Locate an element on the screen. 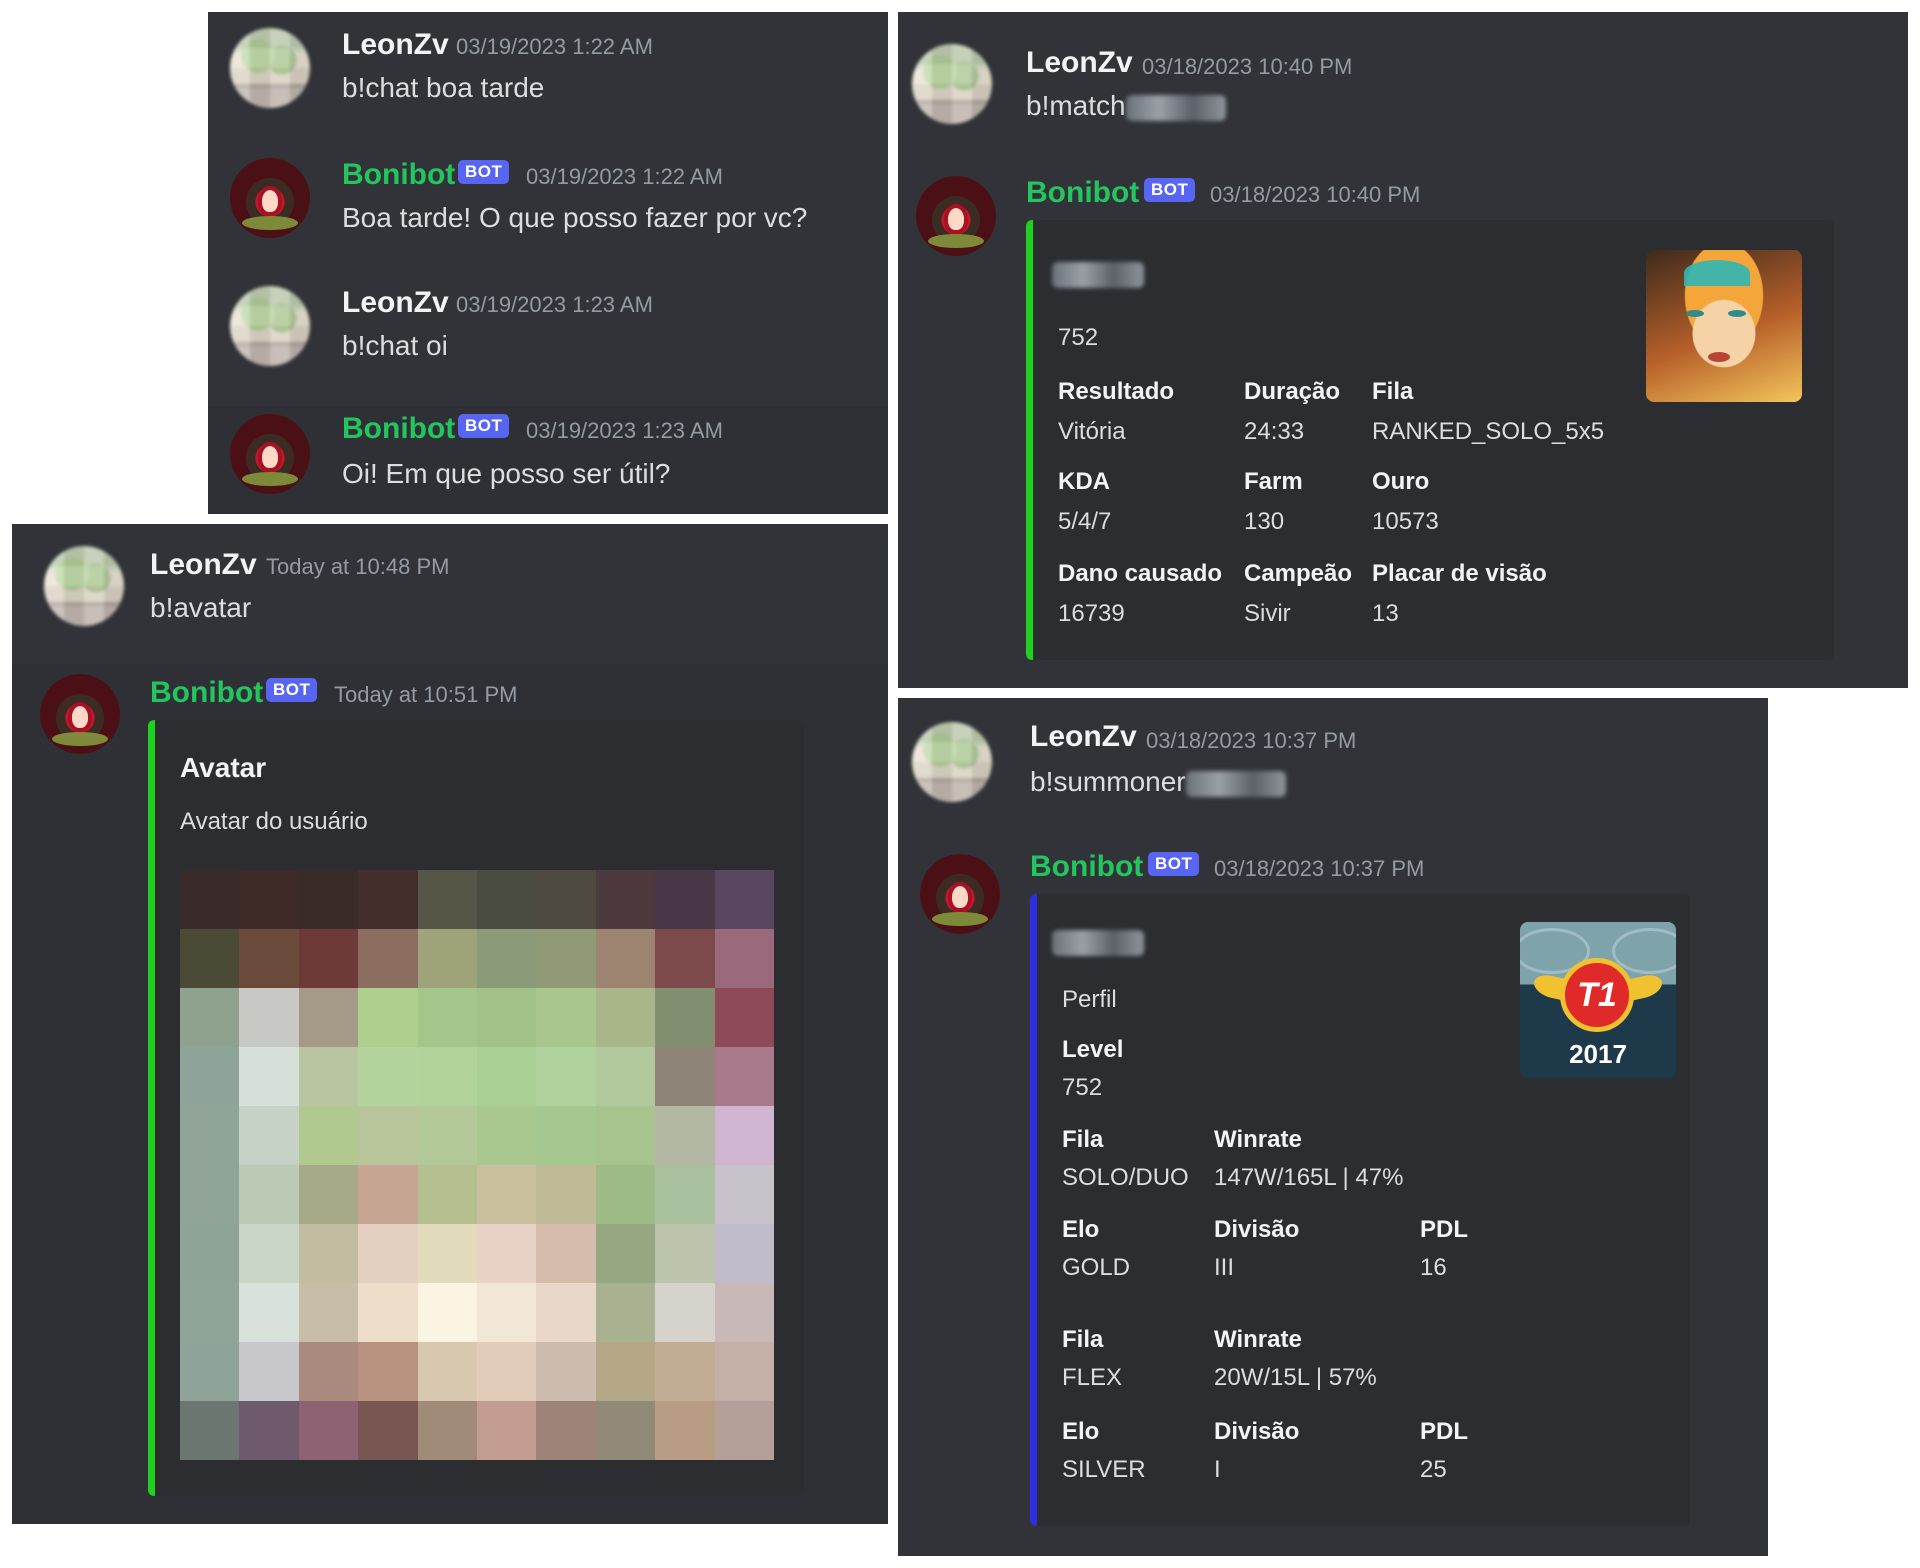 The width and height of the screenshot is (1920, 1568). field-label: Level is located at coordinates (1093, 1049).